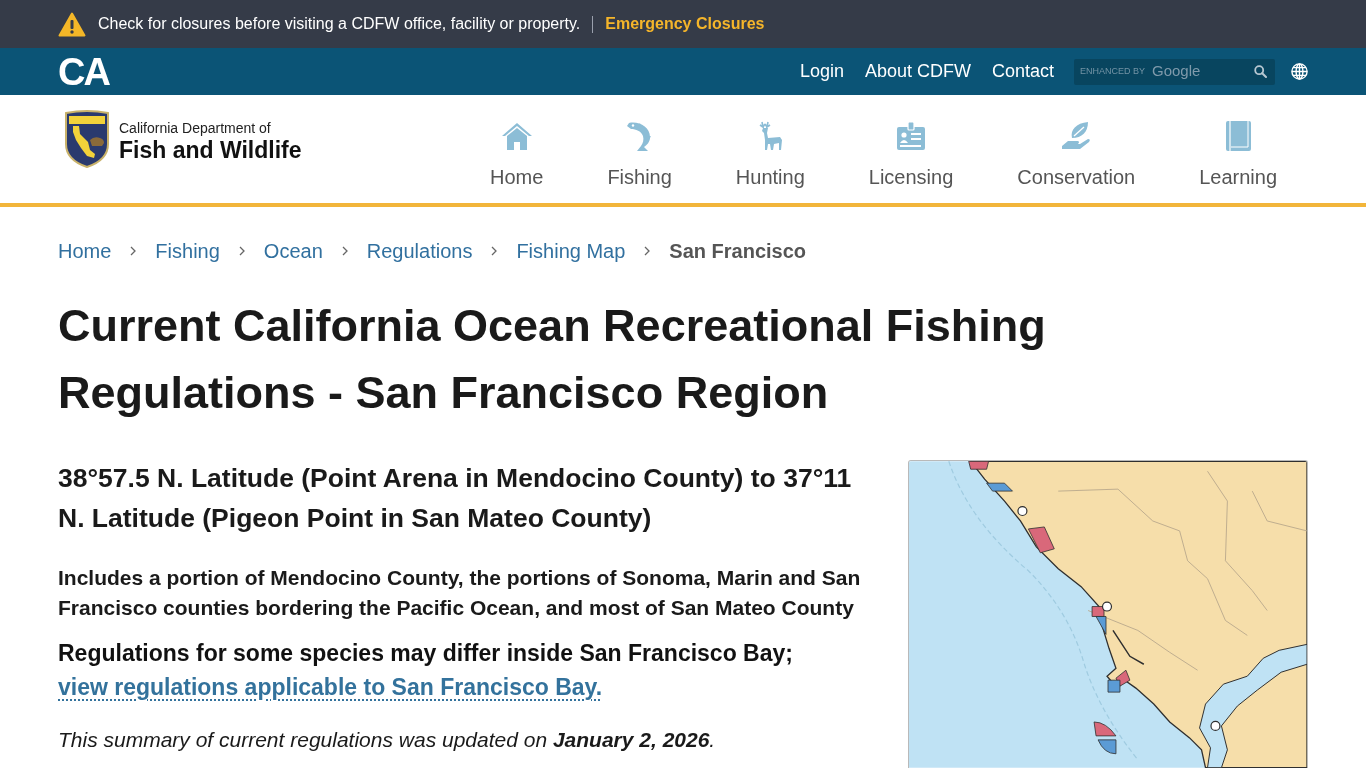 The width and height of the screenshot is (1366, 768). Describe the element at coordinates (1238, 154) in the screenshot. I see `nav-link: Learning` at that location.